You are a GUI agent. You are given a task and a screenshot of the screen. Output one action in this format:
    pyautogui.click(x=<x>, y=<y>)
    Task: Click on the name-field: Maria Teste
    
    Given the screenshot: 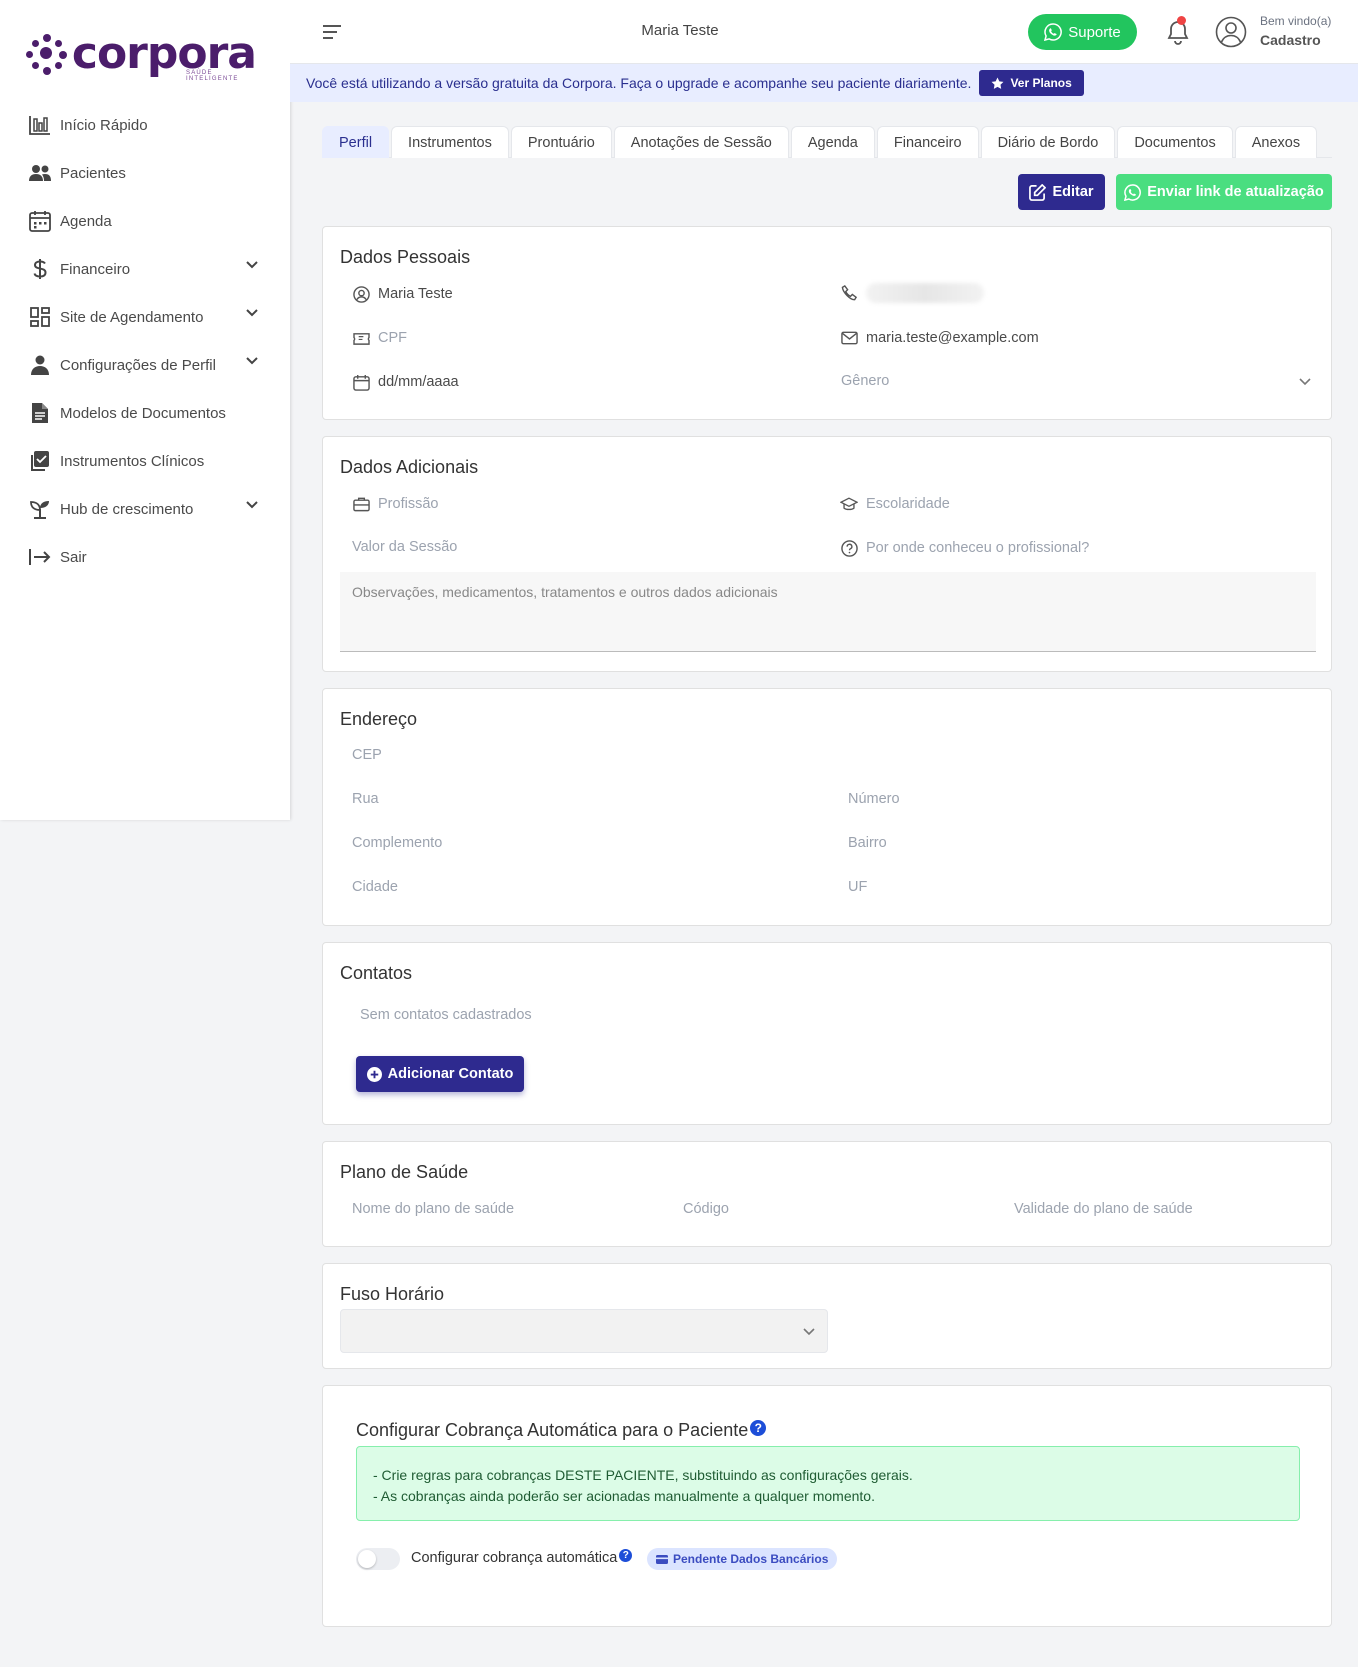 What is the action you would take?
    pyautogui.click(x=402, y=294)
    